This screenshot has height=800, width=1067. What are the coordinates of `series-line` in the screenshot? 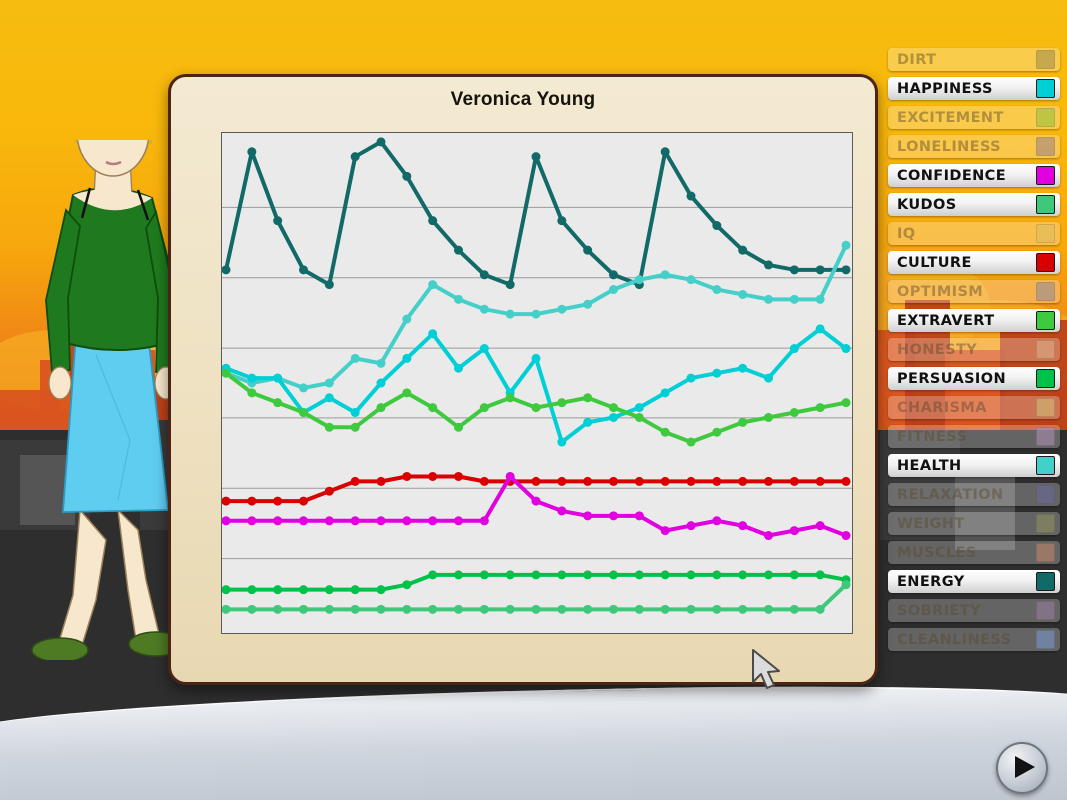 It's located at (536, 213).